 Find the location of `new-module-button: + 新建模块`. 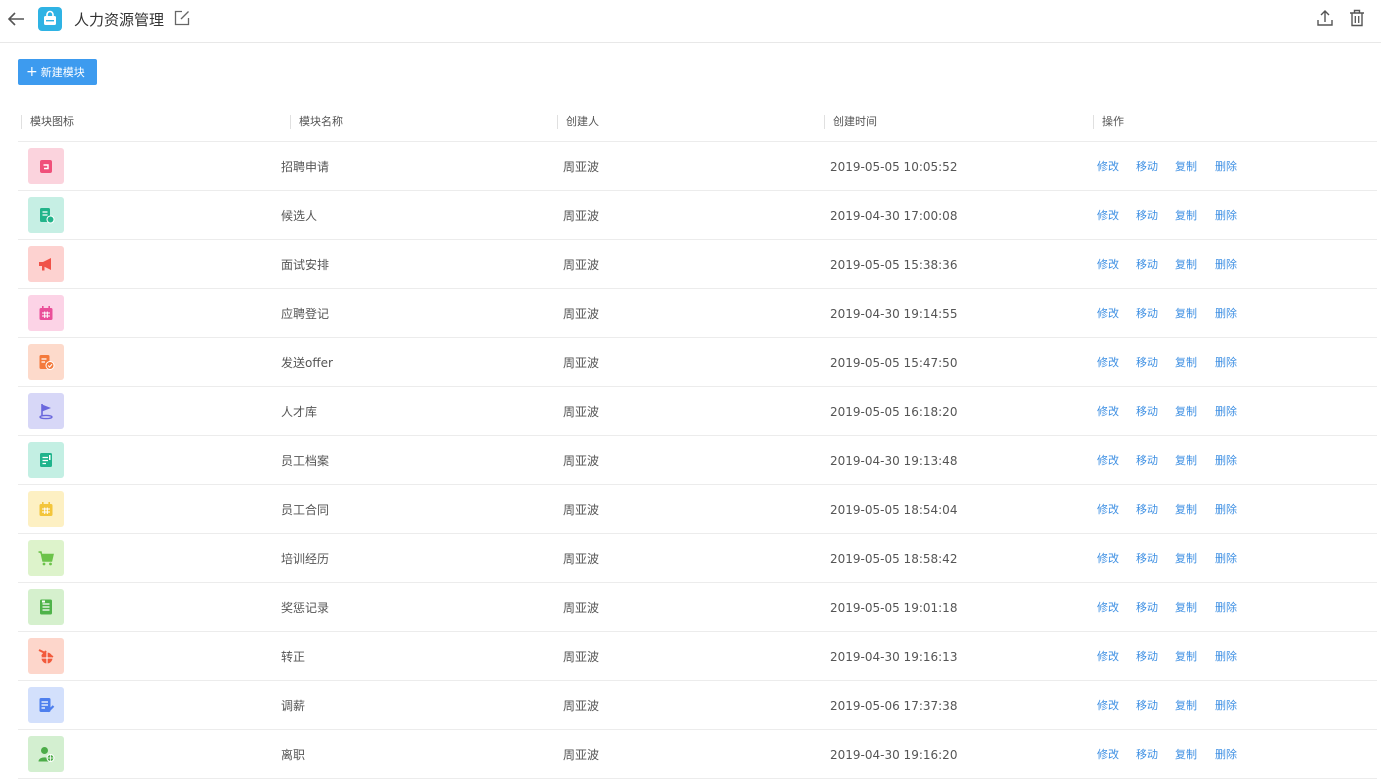

new-module-button: + 新建模块 is located at coordinates (57, 72).